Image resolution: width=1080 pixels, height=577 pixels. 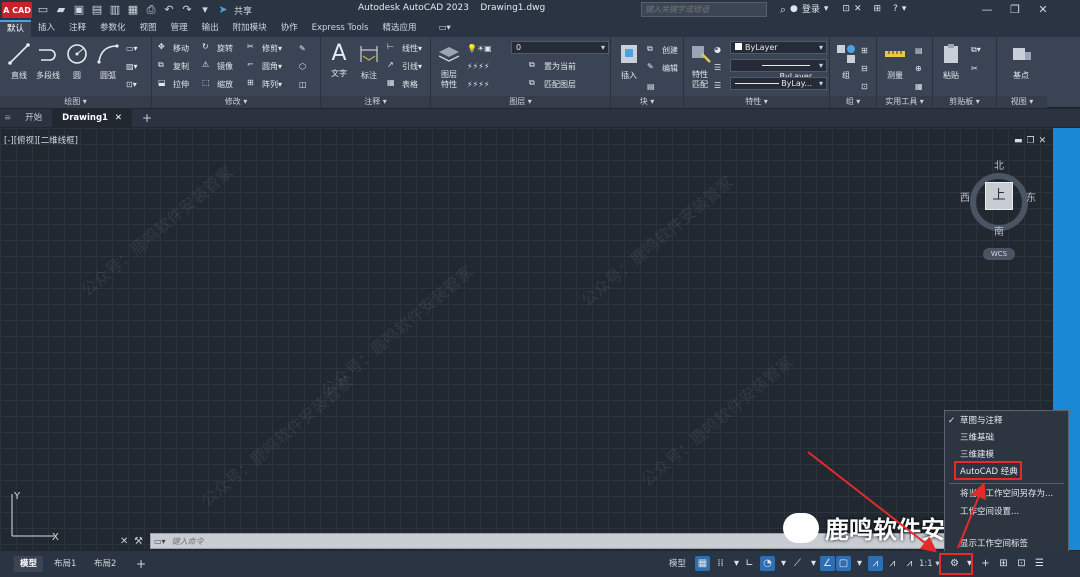 I want to click on copy-tool: ⧉ 复制, so click(x=173, y=66).